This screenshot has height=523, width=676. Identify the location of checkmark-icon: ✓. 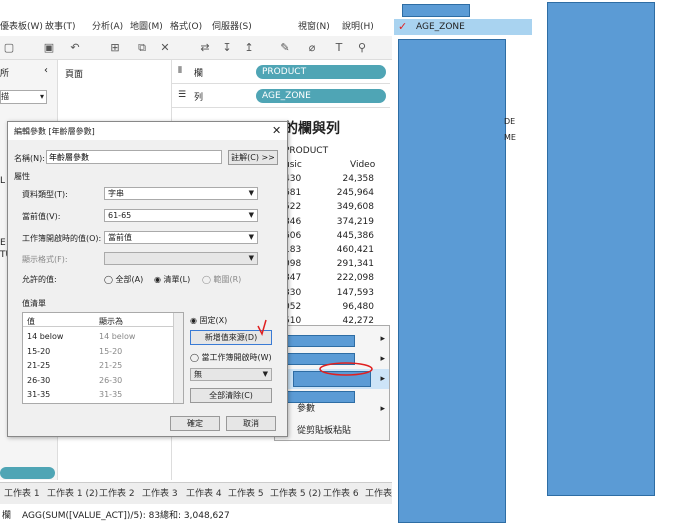
(403, 26).